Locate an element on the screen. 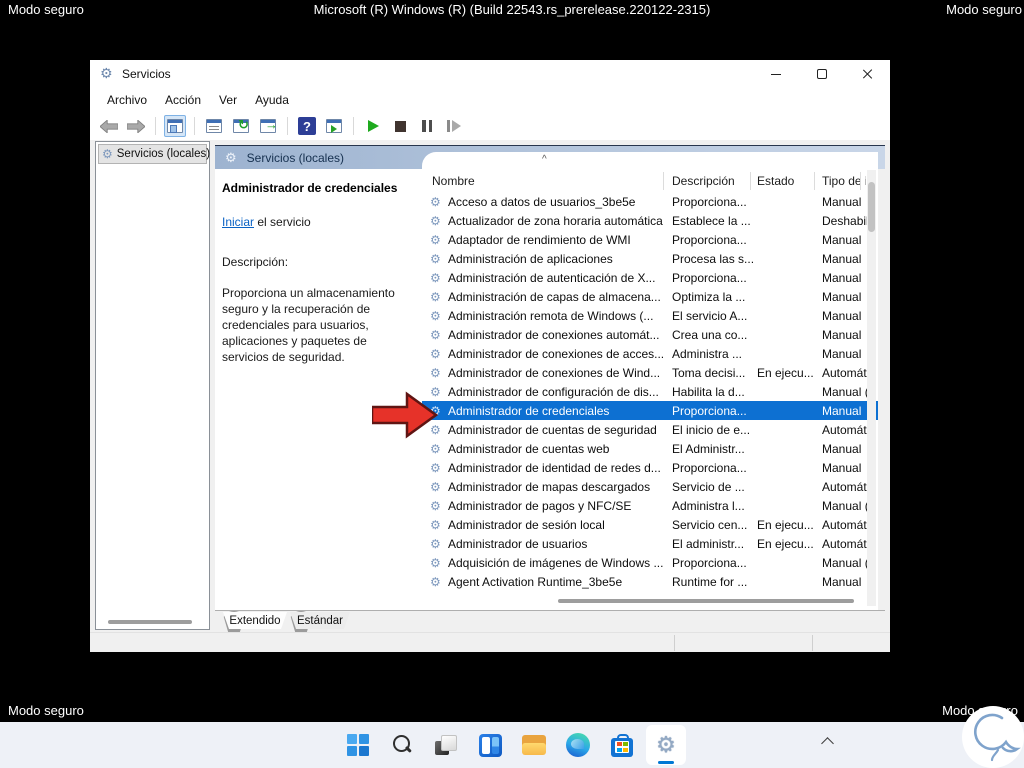  column-header-estado: Estado is located at coordinates (775, 181).